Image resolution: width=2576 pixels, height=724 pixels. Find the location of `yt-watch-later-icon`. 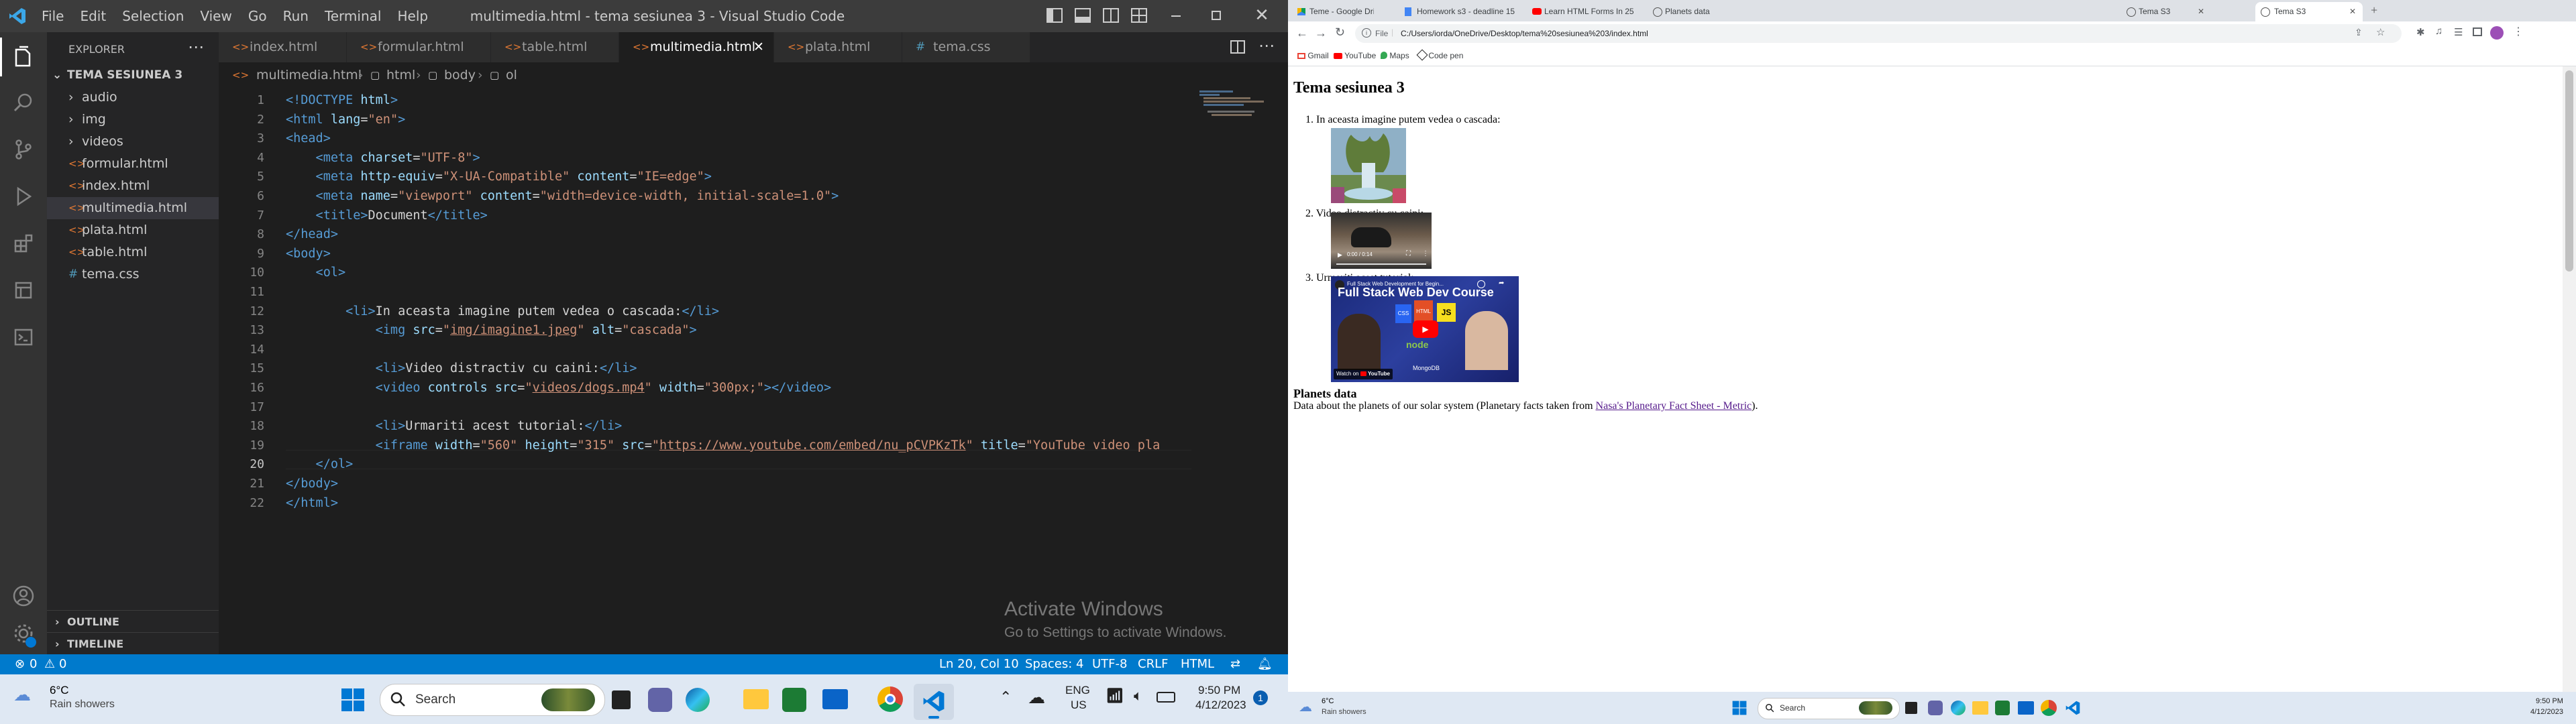

yt-watch-later-icon is located at coordinates (1481, 284).